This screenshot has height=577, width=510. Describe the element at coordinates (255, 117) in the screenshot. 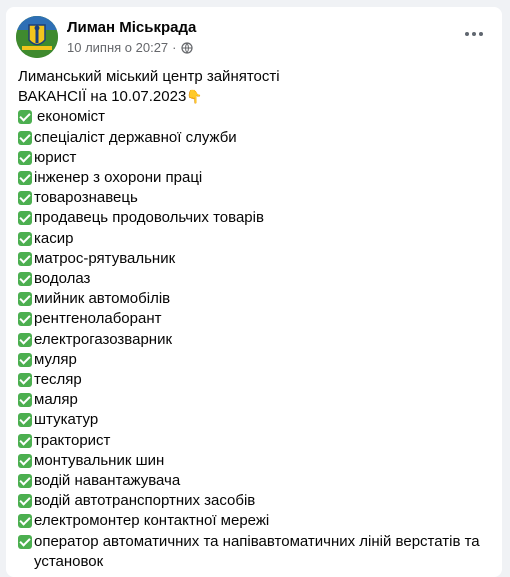

I see `vacancy-item: економіст` at that location.